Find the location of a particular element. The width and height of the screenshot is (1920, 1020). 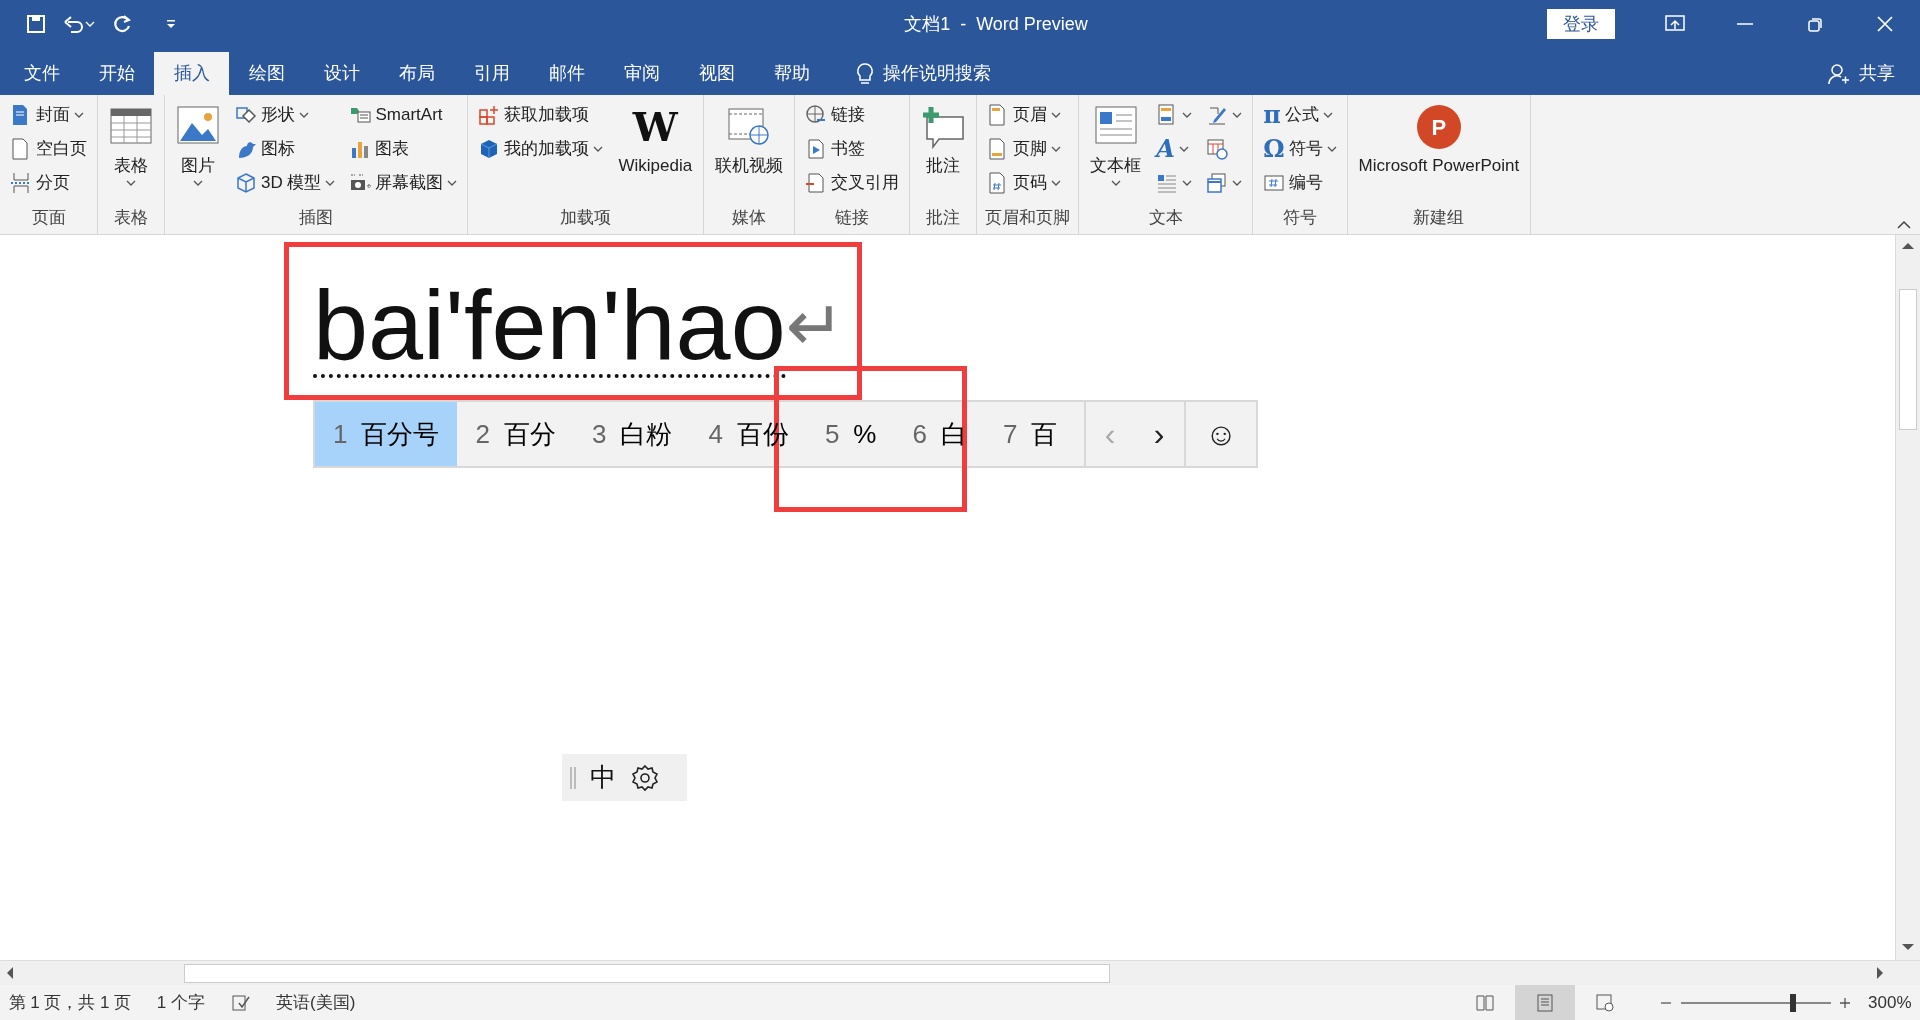

collapse-ribbon-button is located at coordinates (1903, 224).